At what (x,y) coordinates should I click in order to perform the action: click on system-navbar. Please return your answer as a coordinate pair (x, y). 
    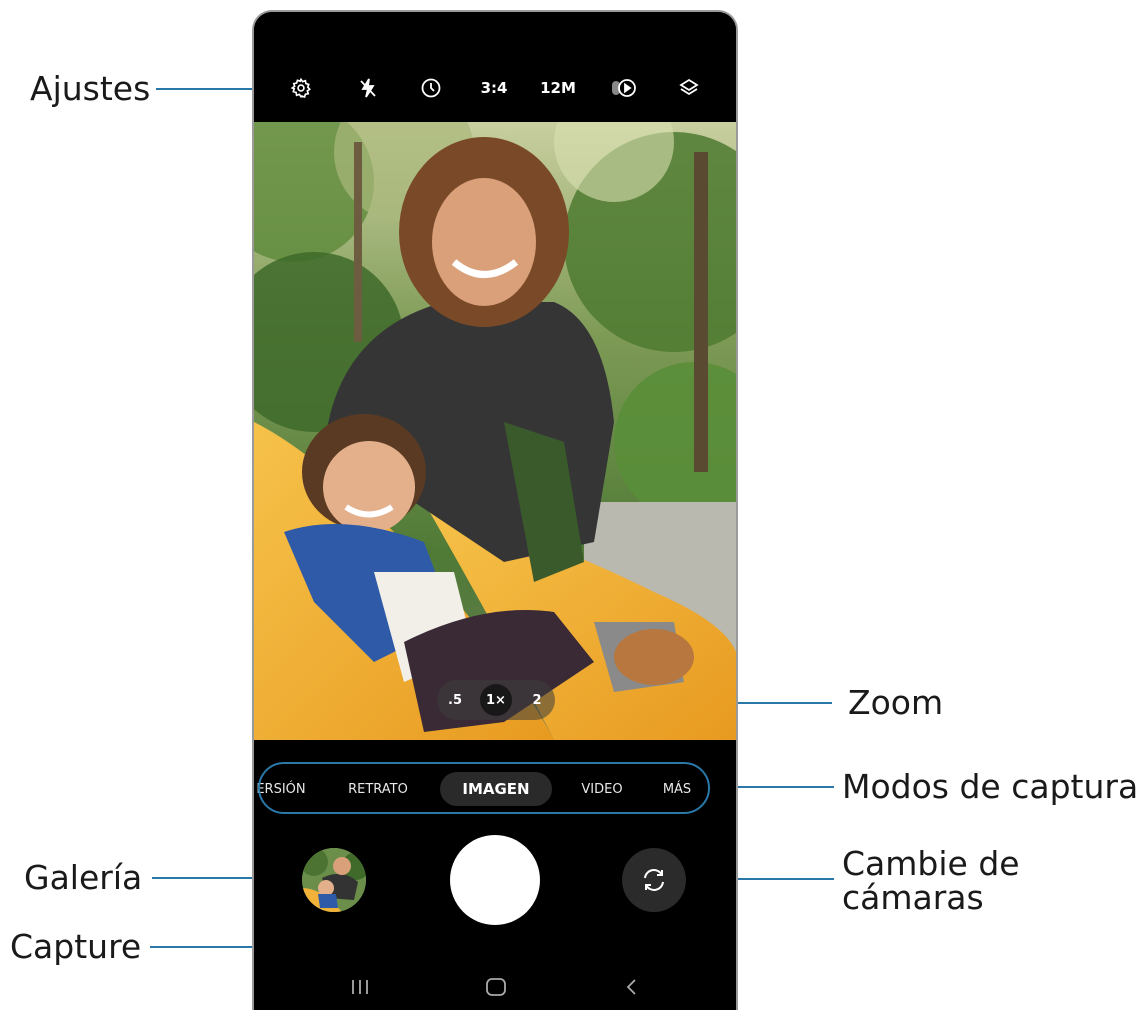
    Looking at the image, I should click on (495, 987).